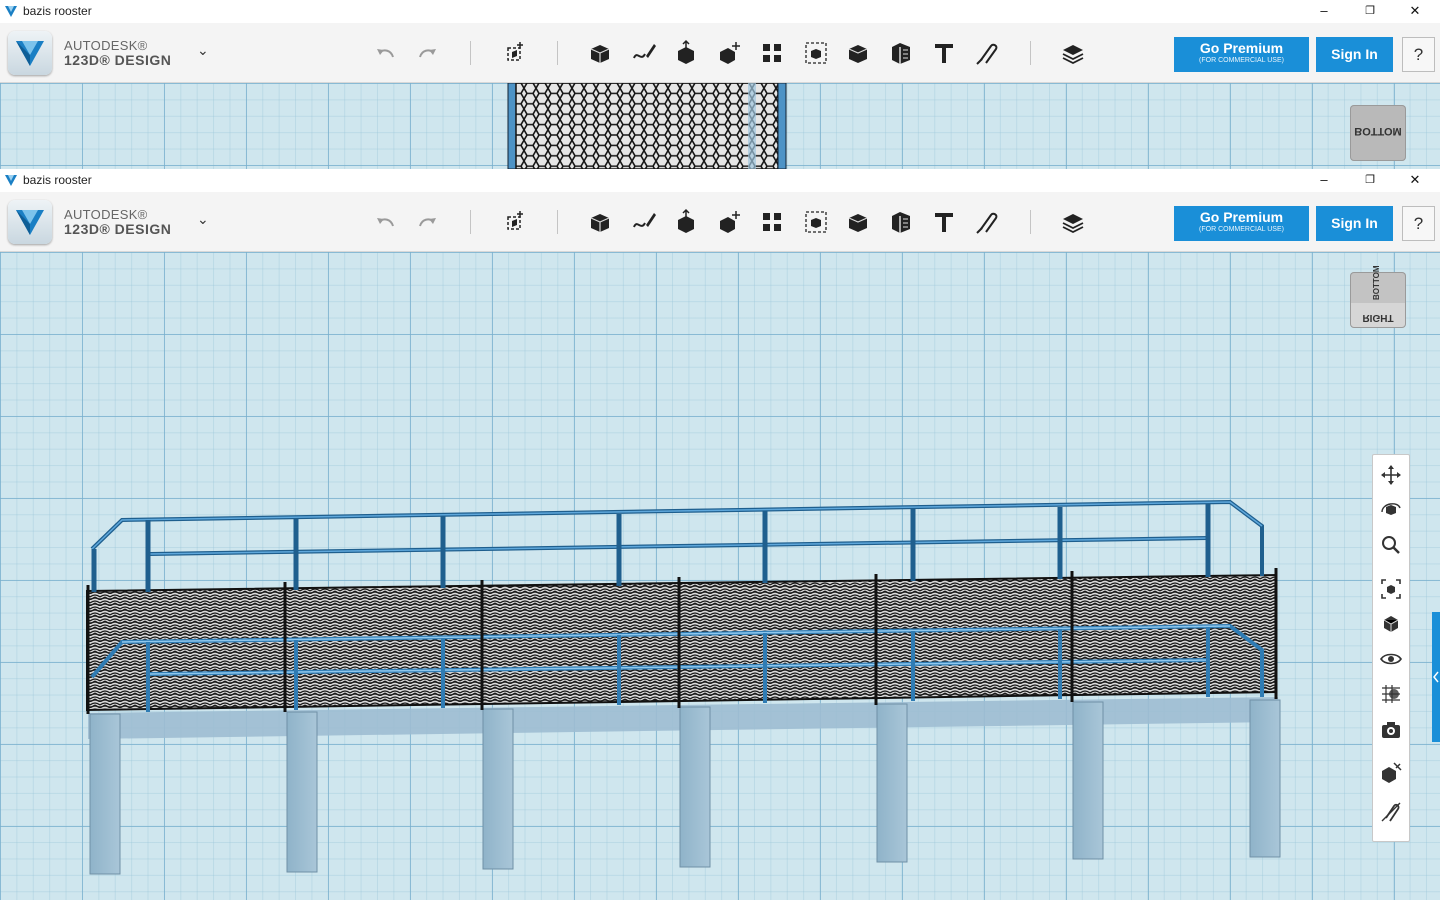 This screenshot has height=900, width=1440. I want to click on side-panel-toggle, so click(1436, 677).